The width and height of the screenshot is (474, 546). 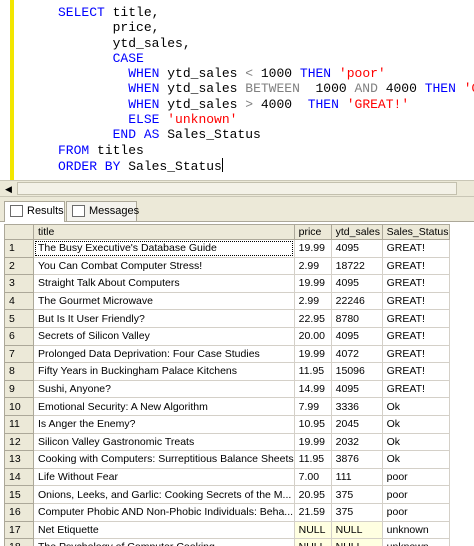 What do you see at coordinates (356, 371) in the screenshot?
I see `cell-ytd-sales: 15096` at bounding box center [356, 371].